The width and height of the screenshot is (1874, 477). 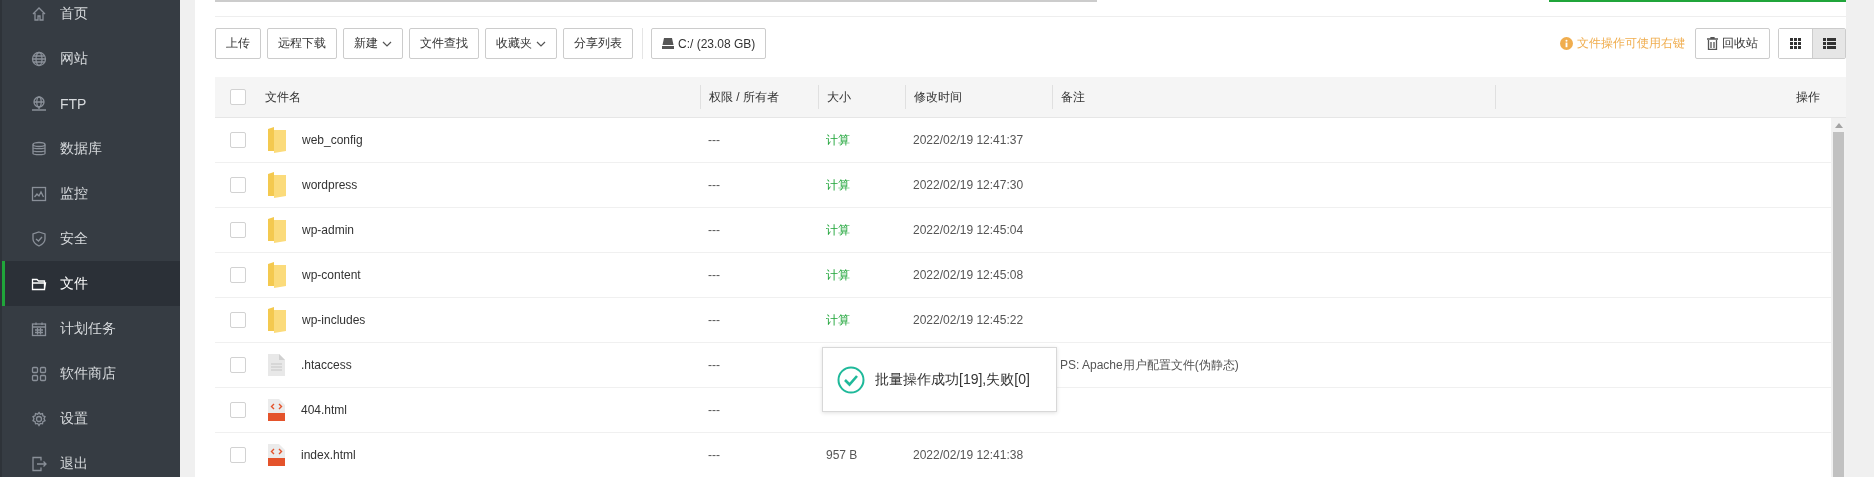 I want to click on toolbar-button: 远程下载, so click(x=302, y=43).